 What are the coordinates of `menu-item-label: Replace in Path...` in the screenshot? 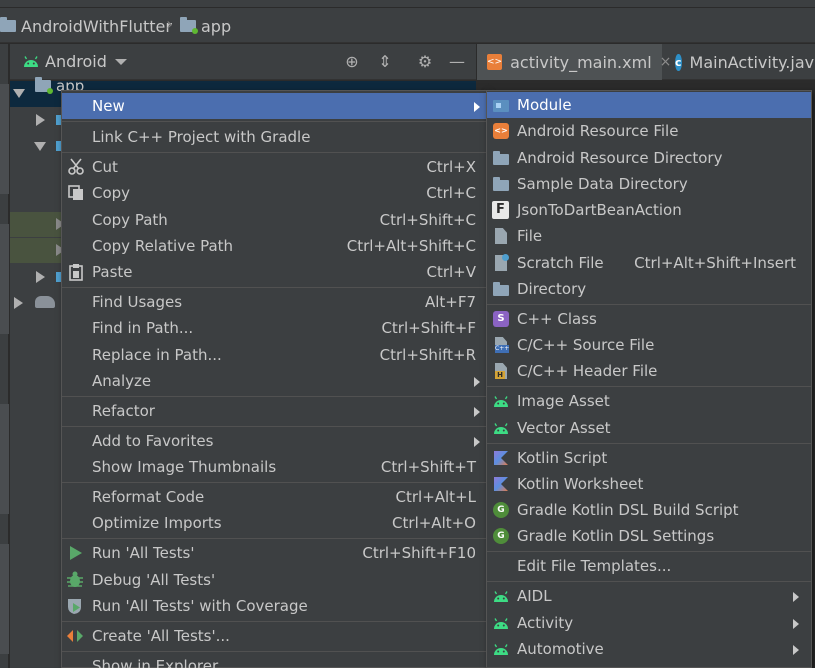 It's located at (157, 355).